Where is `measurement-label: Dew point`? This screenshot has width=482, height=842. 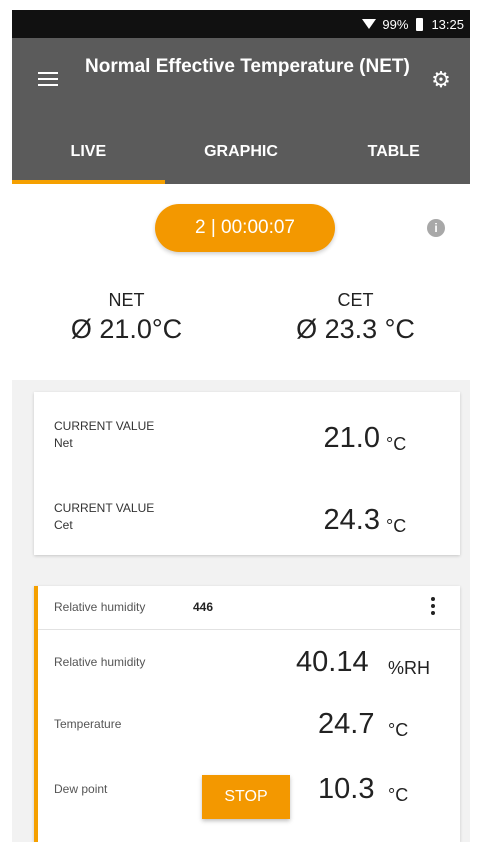
measurement-label: Dew point is located at coordinates (81, 789).